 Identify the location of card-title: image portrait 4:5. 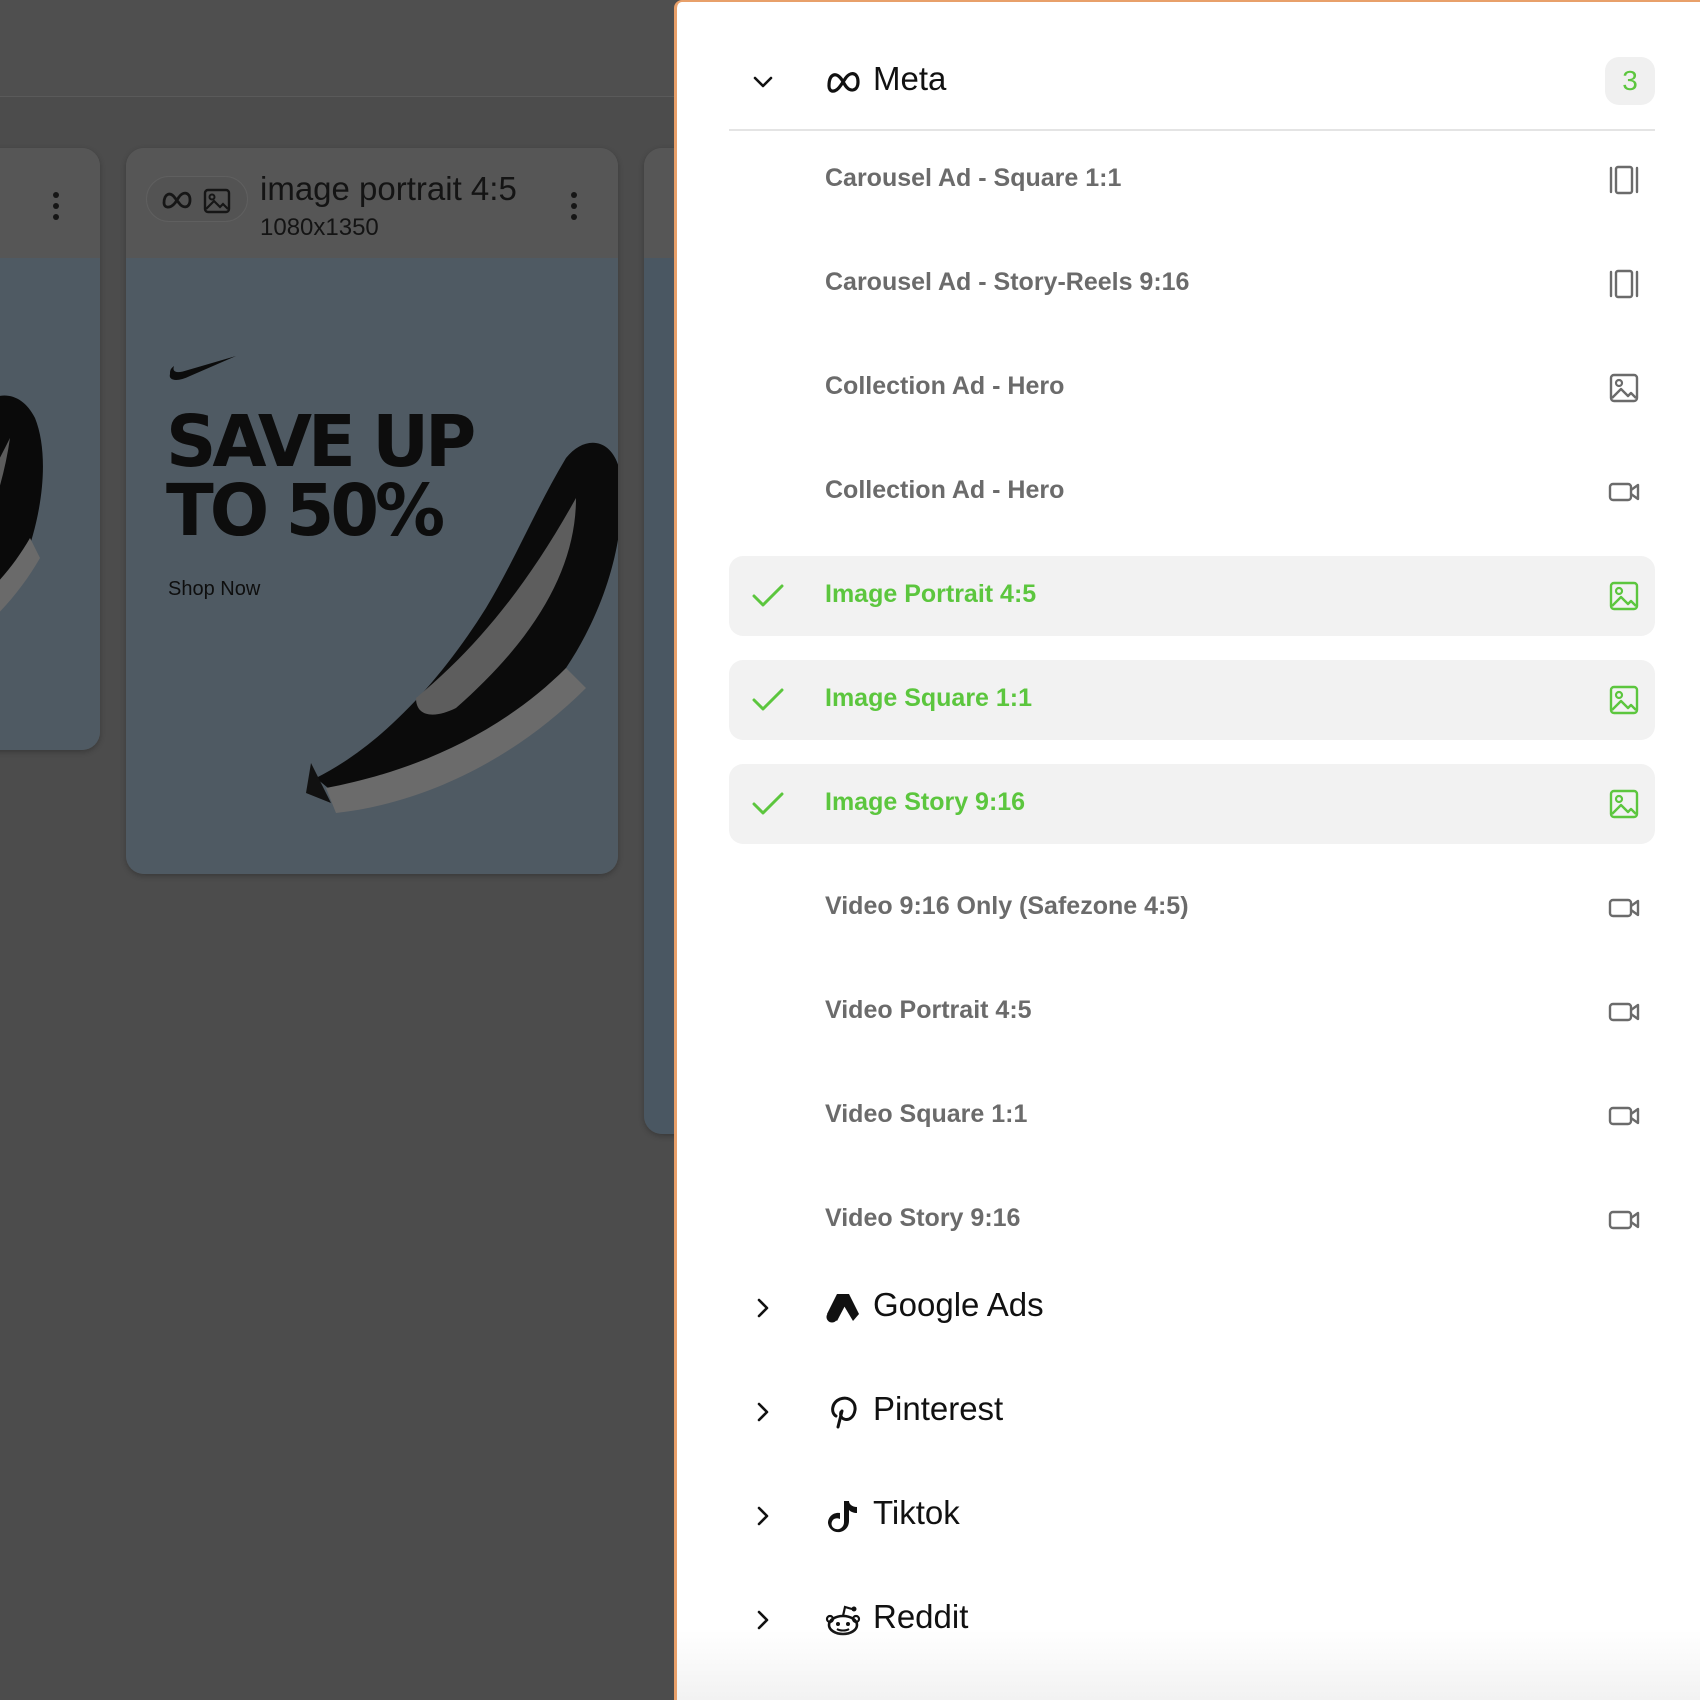
(388, 188).